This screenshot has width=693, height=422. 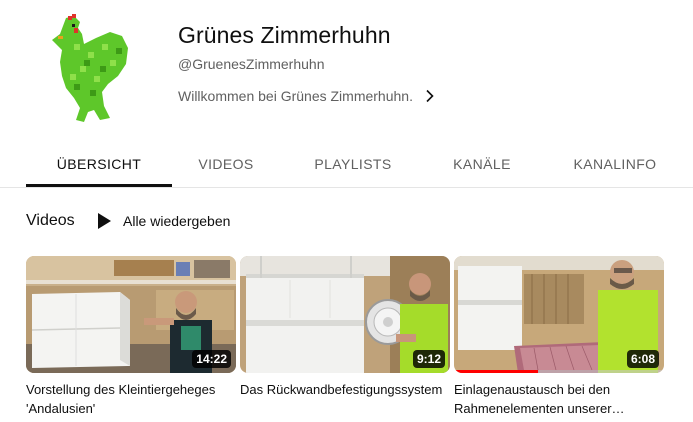 I want to click on video-card: 9:12 Das Rückwandbefestigungssystem, so click(x=345, y=327).